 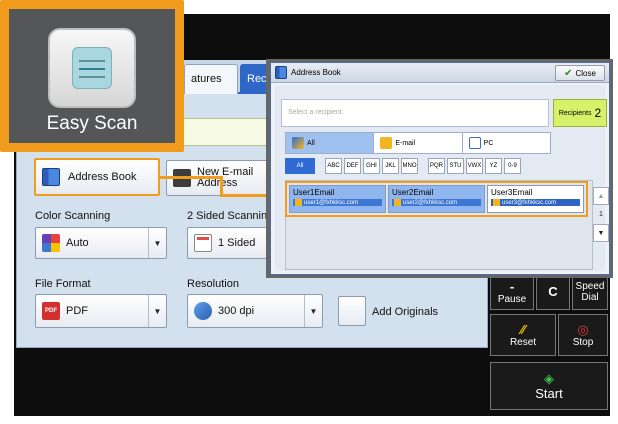 What do you see at coordinates (455, 166) in the screenshot?
I see `alpha-tab: STU` at bounding box center [455, 166].